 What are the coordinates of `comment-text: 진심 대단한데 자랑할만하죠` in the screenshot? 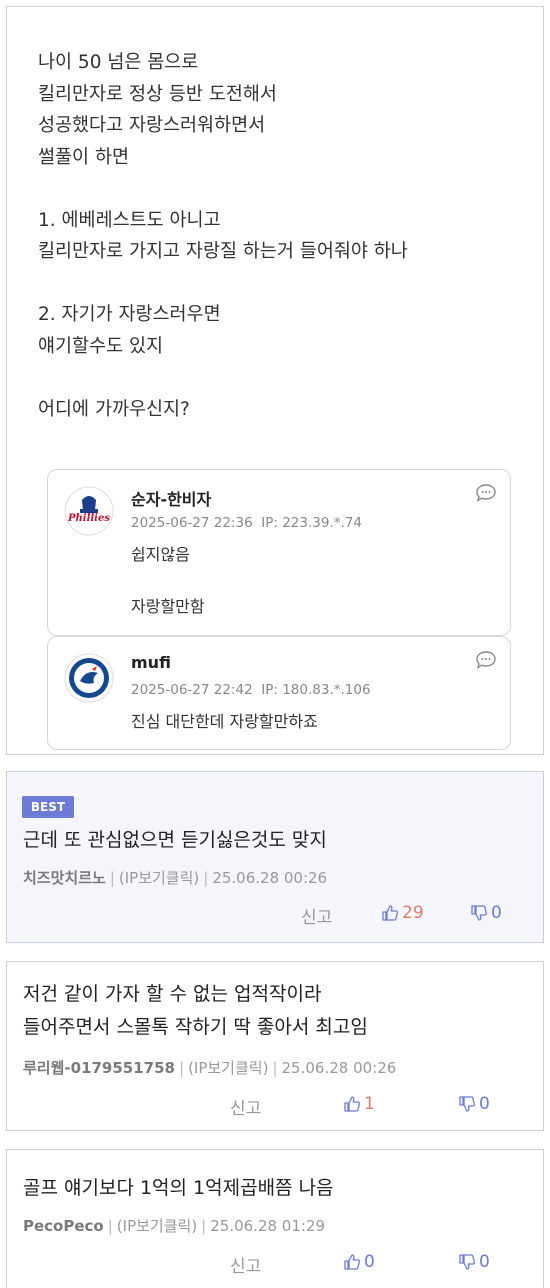 It's located at (224, 722).